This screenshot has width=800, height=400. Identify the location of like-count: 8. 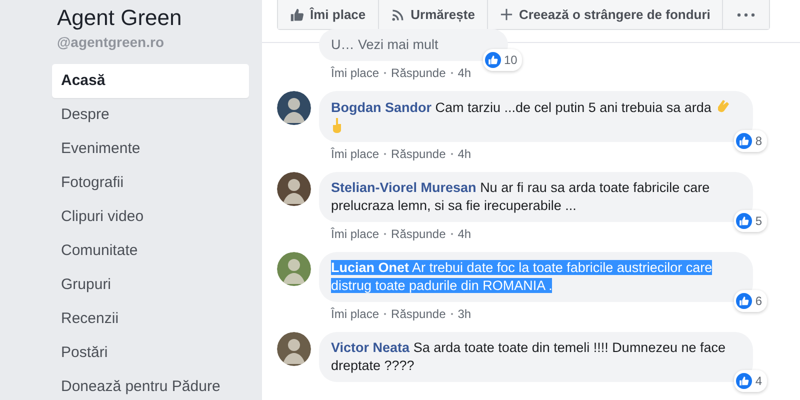
(750, 141).